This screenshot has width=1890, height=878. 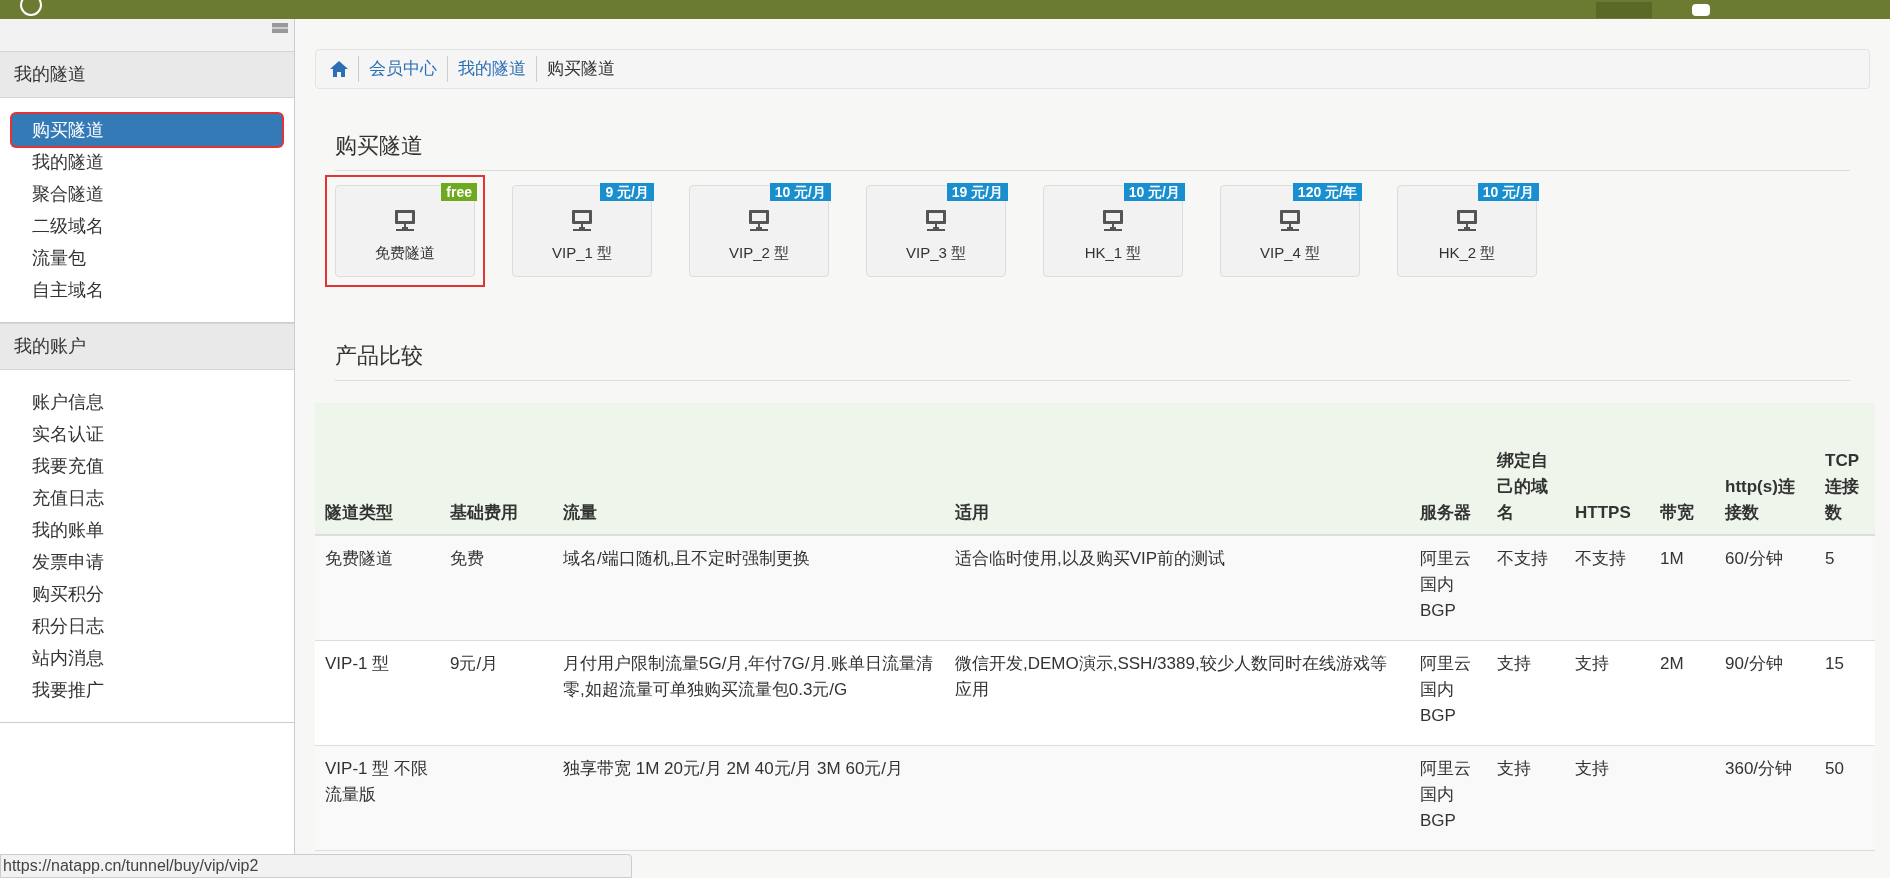 What do you see at coordinates (147, 258) in the screenshot?
I see `sidebar-item: 流量包` at bounding box center [147, 258].